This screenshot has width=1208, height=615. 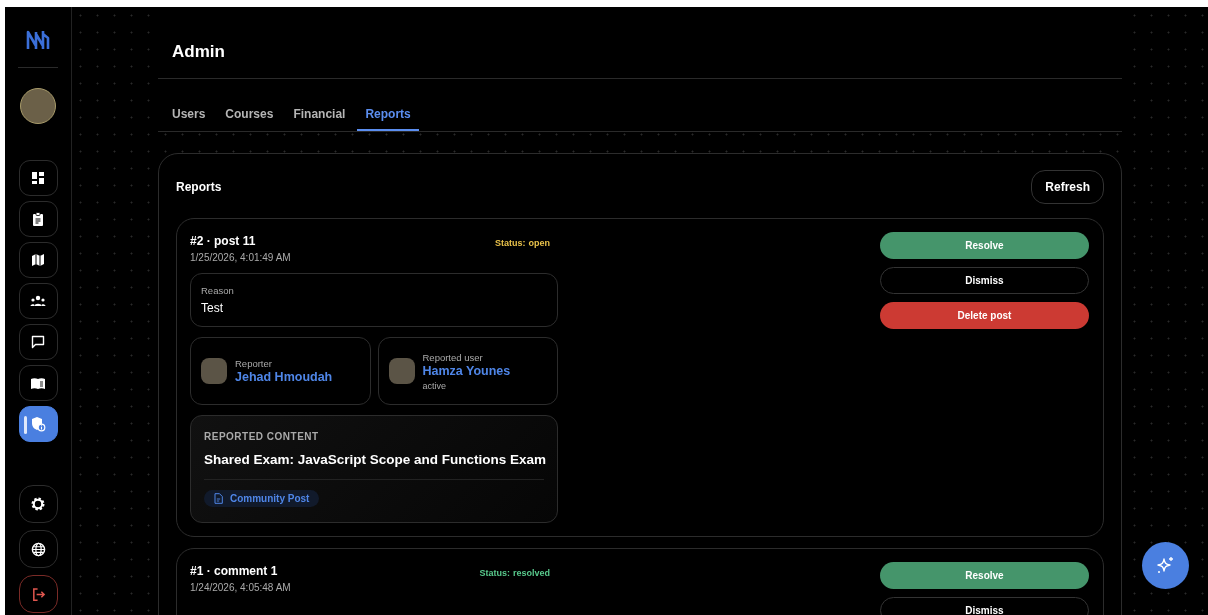 I want to click on tab: Users, so click(x=189, y=116).